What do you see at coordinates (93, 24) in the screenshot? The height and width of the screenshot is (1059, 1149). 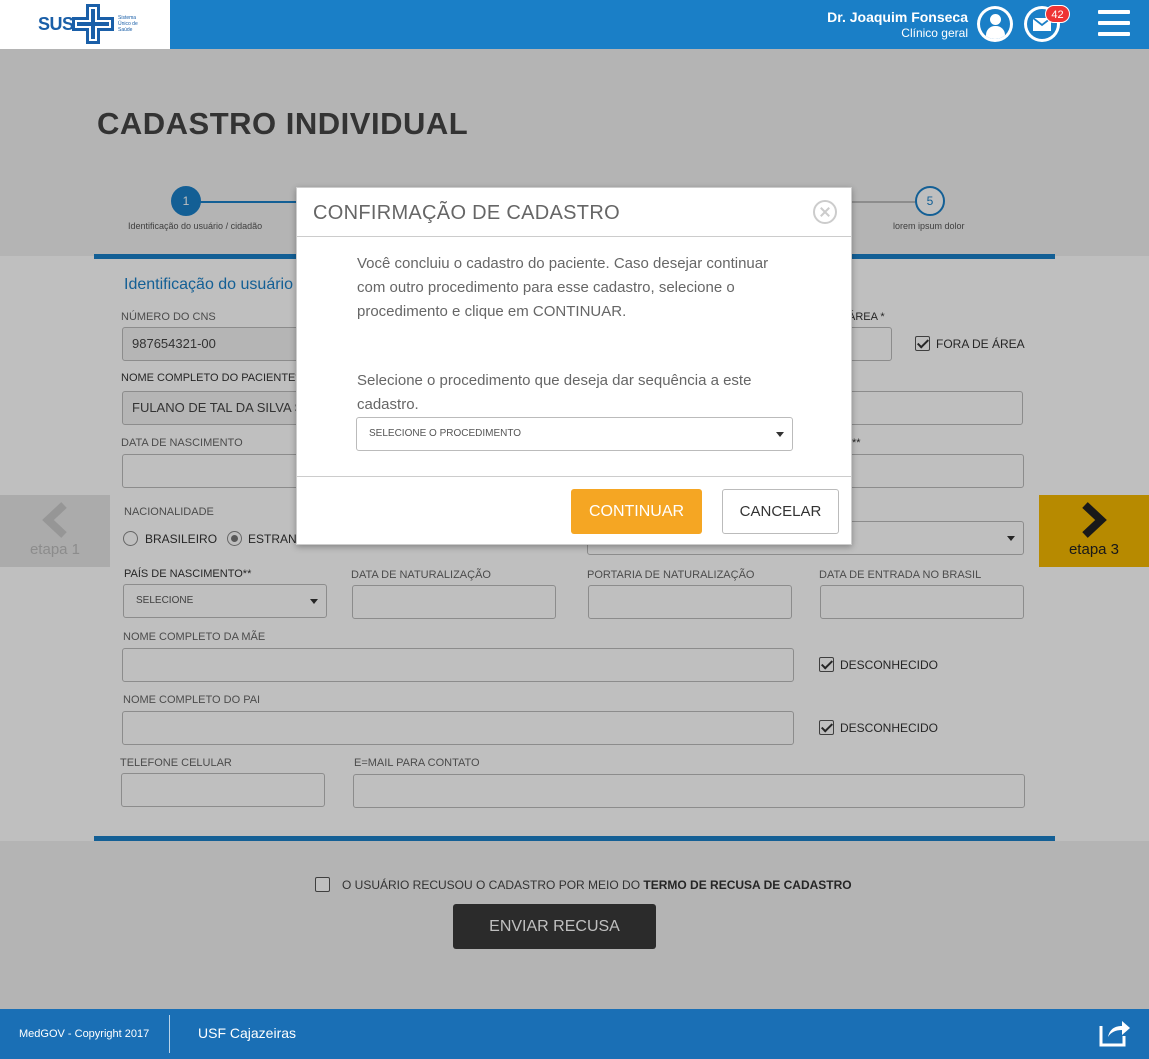 I see `cross-icon` at bounding box center [93, 24].